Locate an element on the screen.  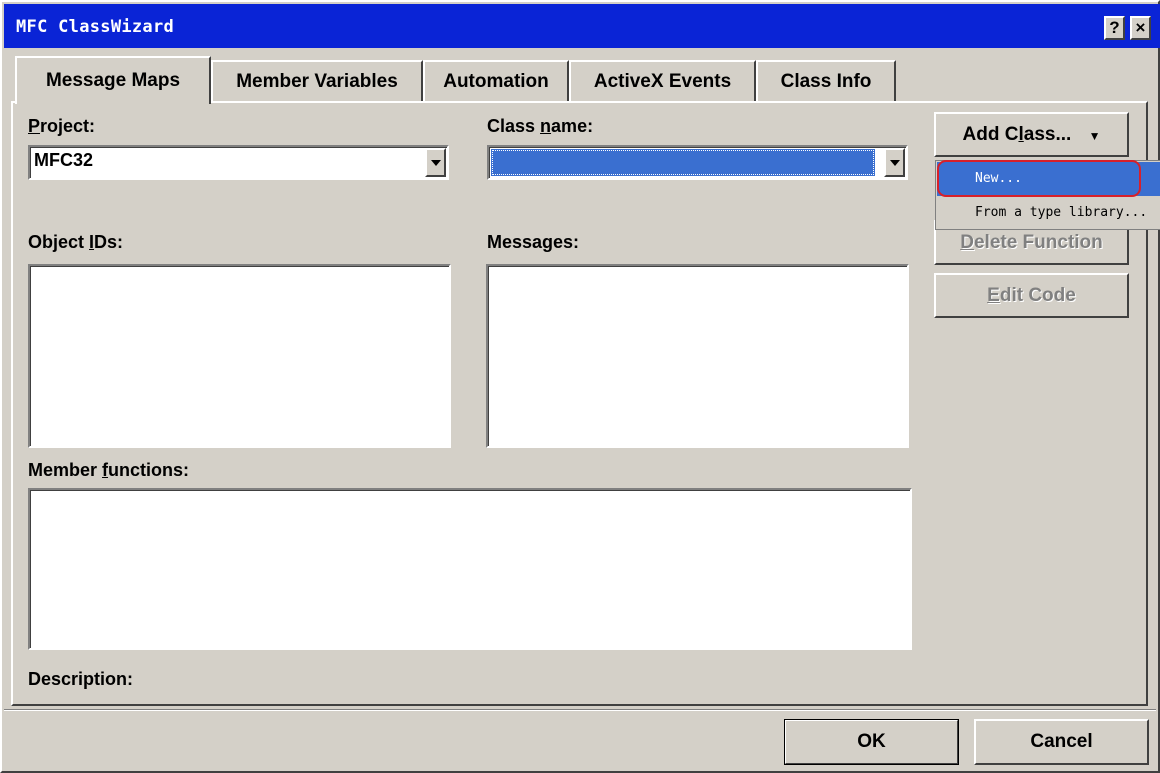
tab-message-maps: Message Maps is located at coordinates (113, 80).